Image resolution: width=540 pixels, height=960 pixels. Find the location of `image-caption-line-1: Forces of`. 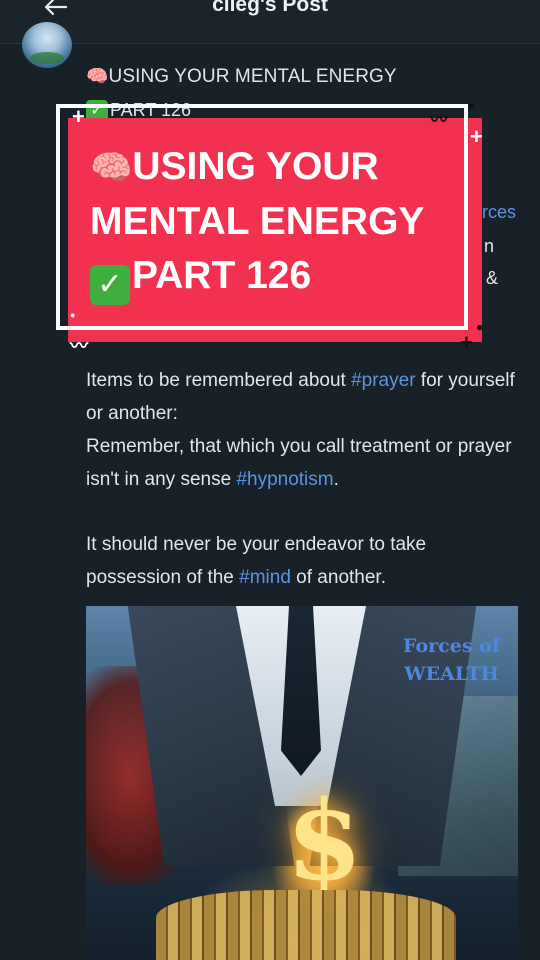

image-caption-line-1: Forces of is located at coordinates (451, 646).